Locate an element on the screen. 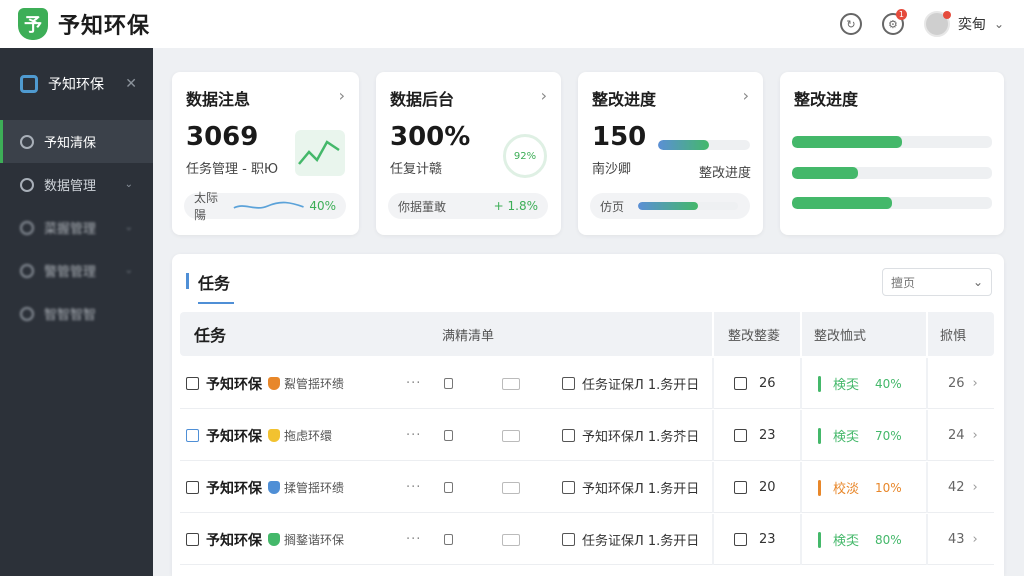 The width and height of the screenshot is (1024, 576). users-icon is located at coordinates (27, 184).